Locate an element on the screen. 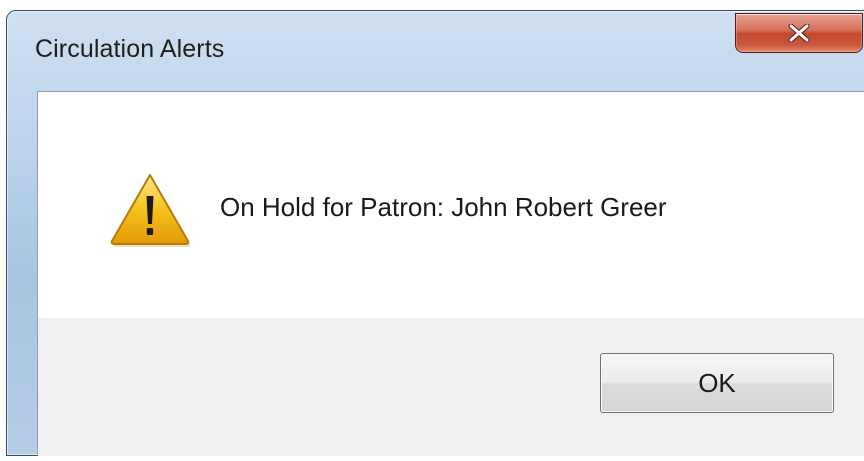 The image size is (864, 461). close-button is located at coordinates (799, 33).